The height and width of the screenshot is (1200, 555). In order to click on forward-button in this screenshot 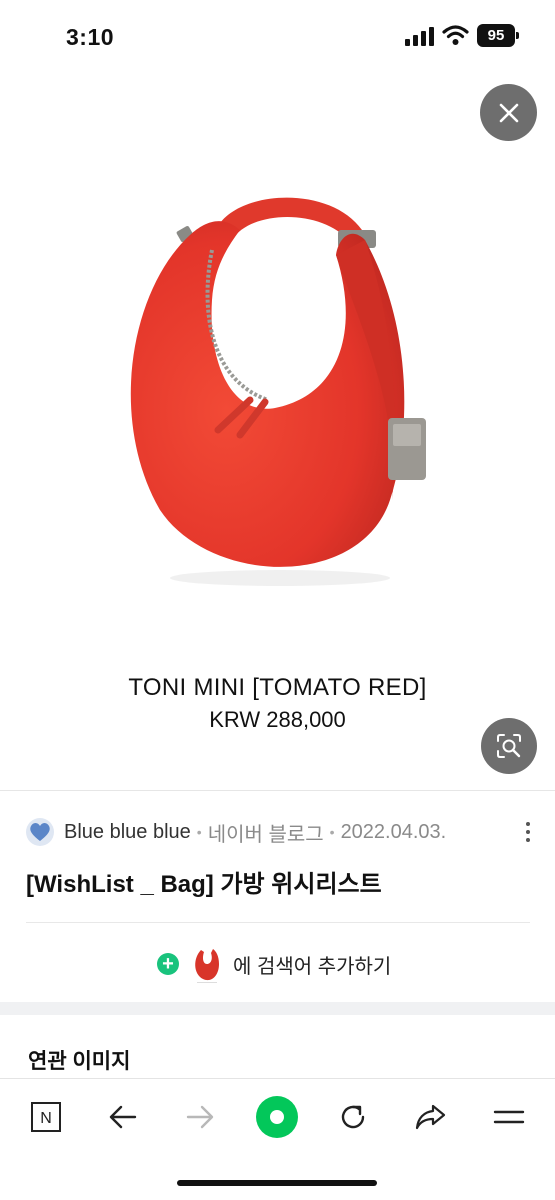, I will do `click(200, 1117)`.